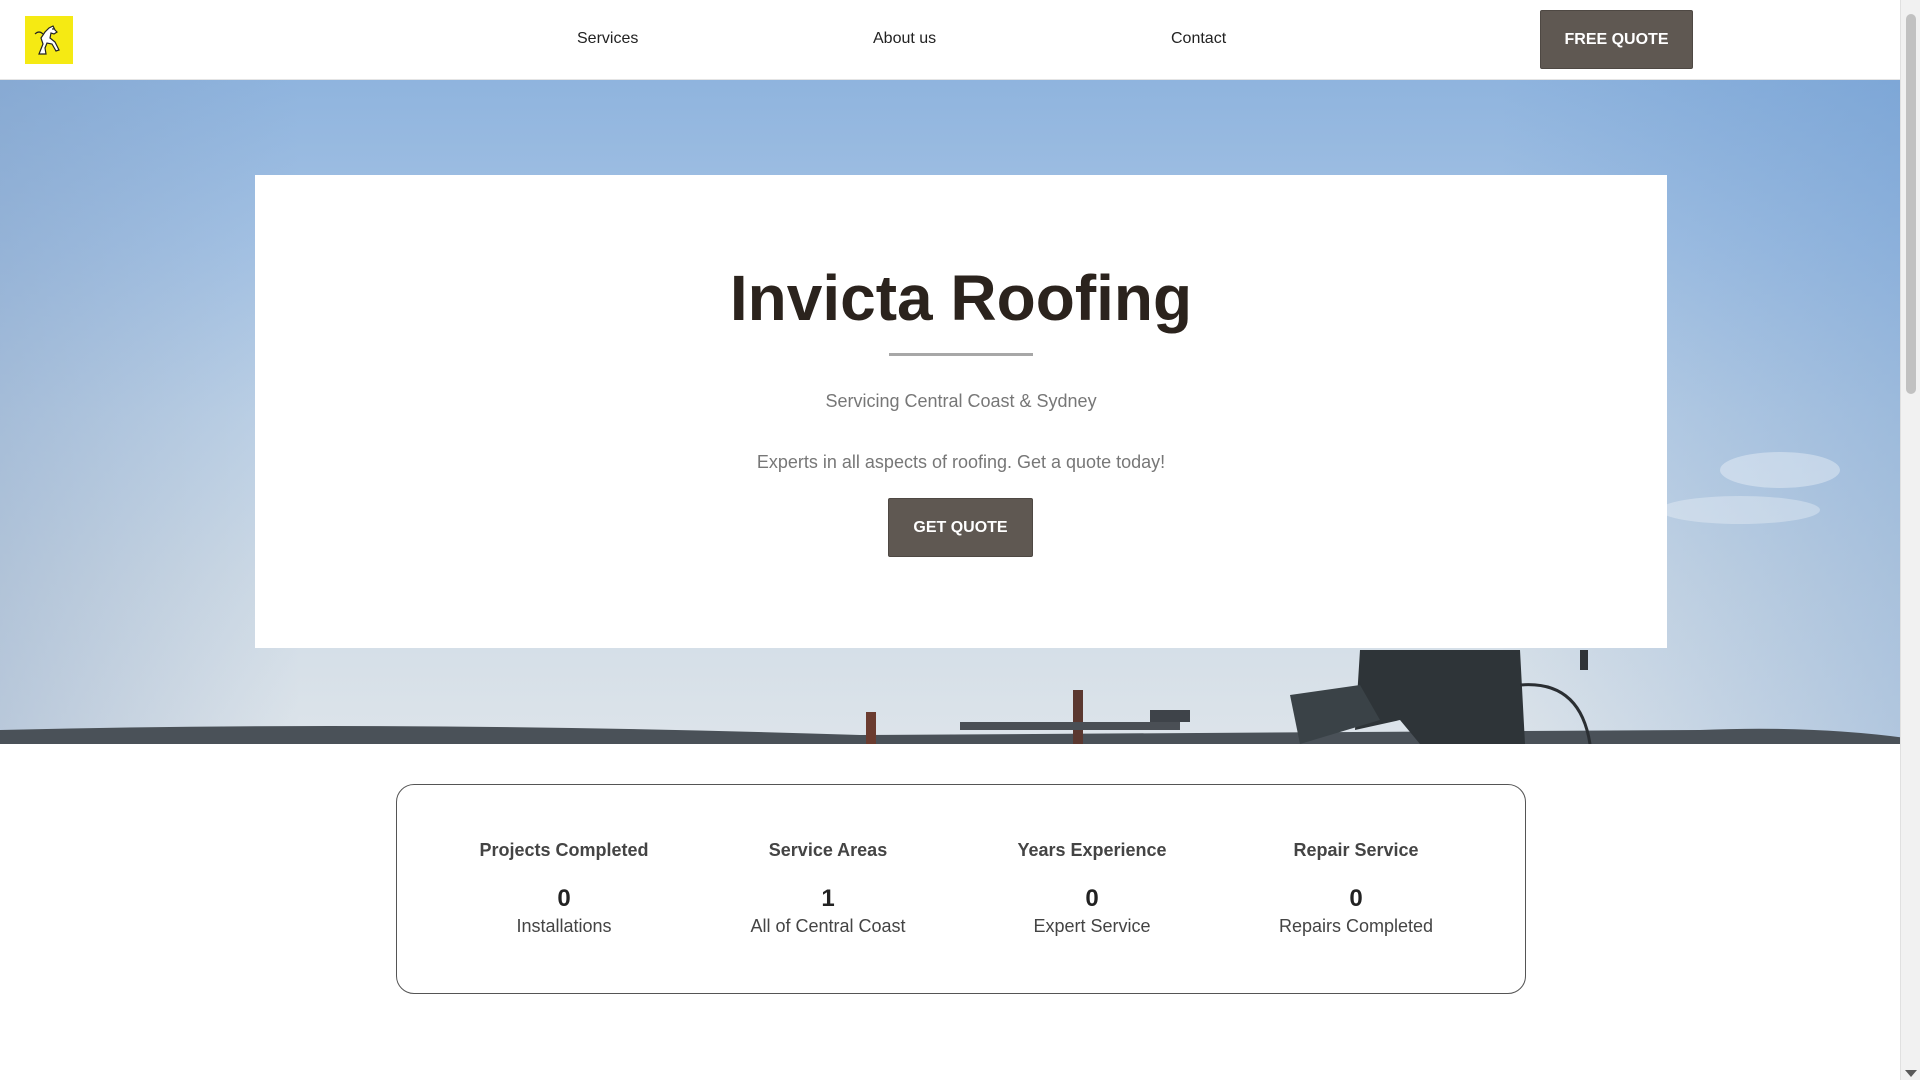 Image resolution: width=1920 pixels, height=1080 pixels. Describe the element at coordinates (1911, 204) in the screenshot. I see `scrollbar-thumb` at that location.